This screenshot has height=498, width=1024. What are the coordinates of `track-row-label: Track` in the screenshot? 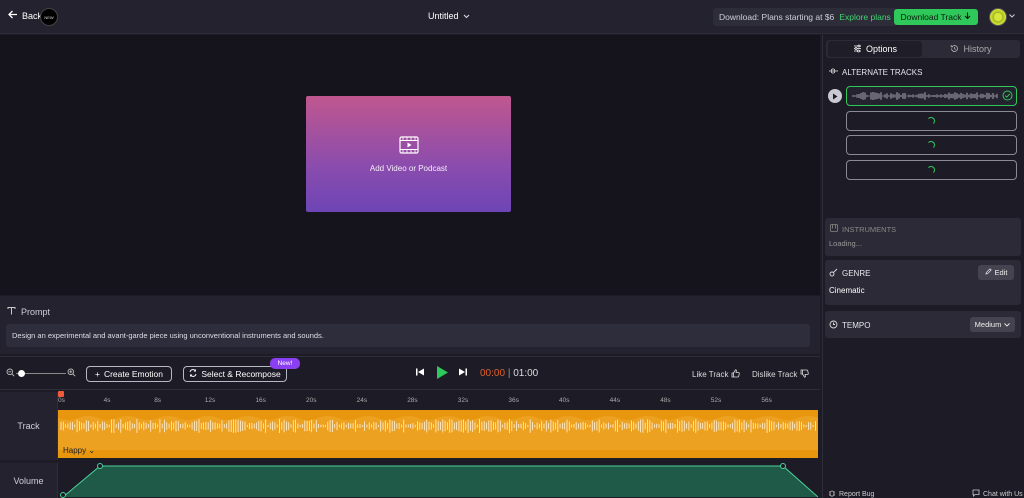 It's located at (29, 426).